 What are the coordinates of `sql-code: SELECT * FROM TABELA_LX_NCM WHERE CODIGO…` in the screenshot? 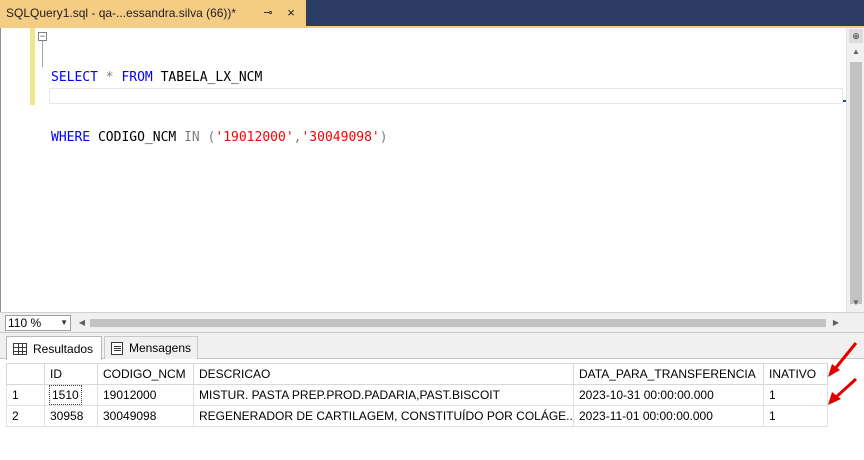 It's located at (219, 108).